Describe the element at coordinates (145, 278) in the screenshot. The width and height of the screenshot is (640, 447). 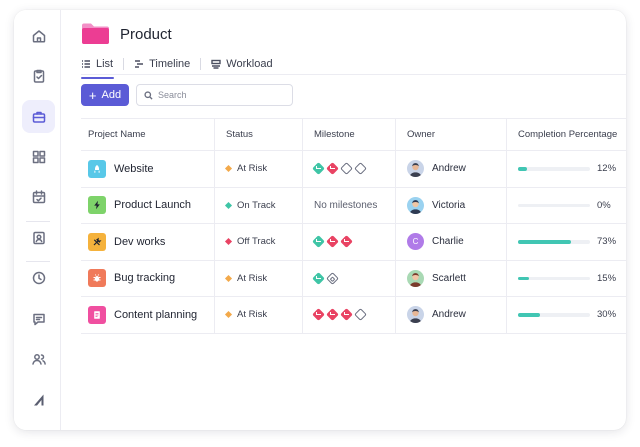
I see `project-name: Bug tracking` at that location.